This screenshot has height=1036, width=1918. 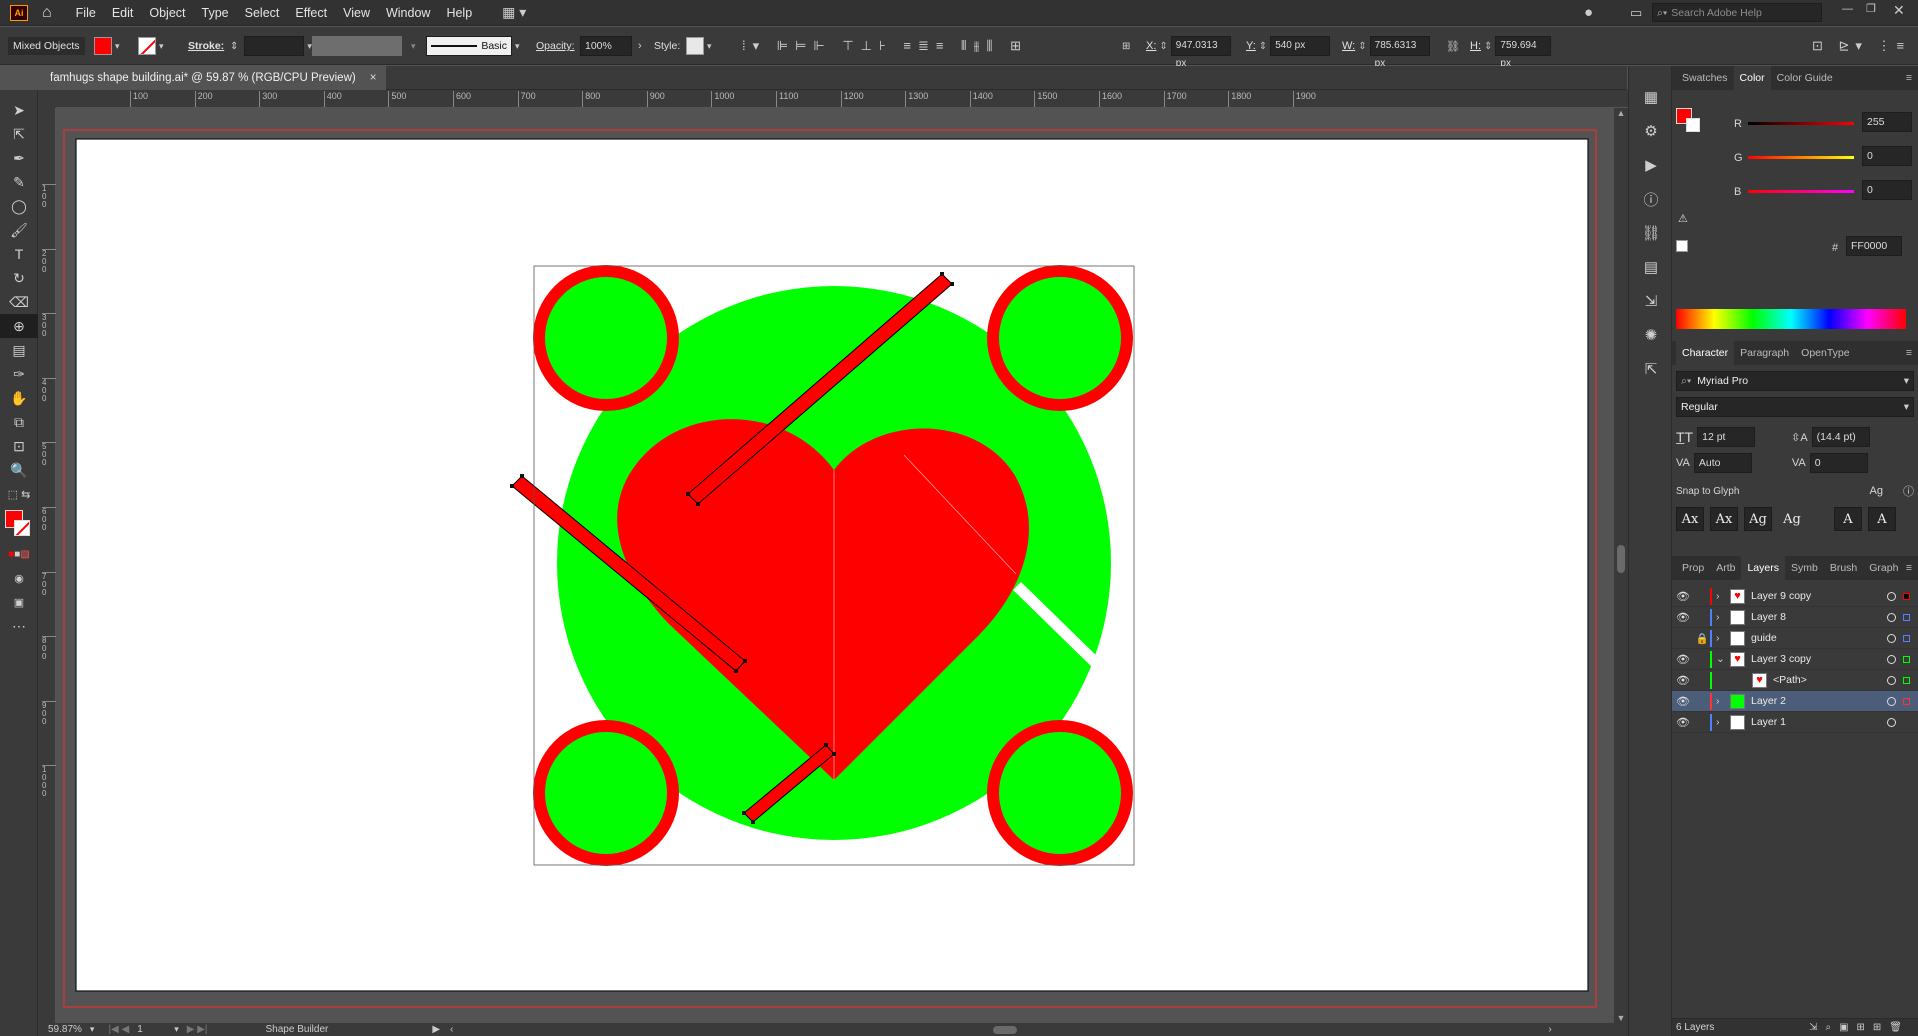 I want to click on symbol-sprayer-tool-icon: ⧉, so click(x=19, y=422).